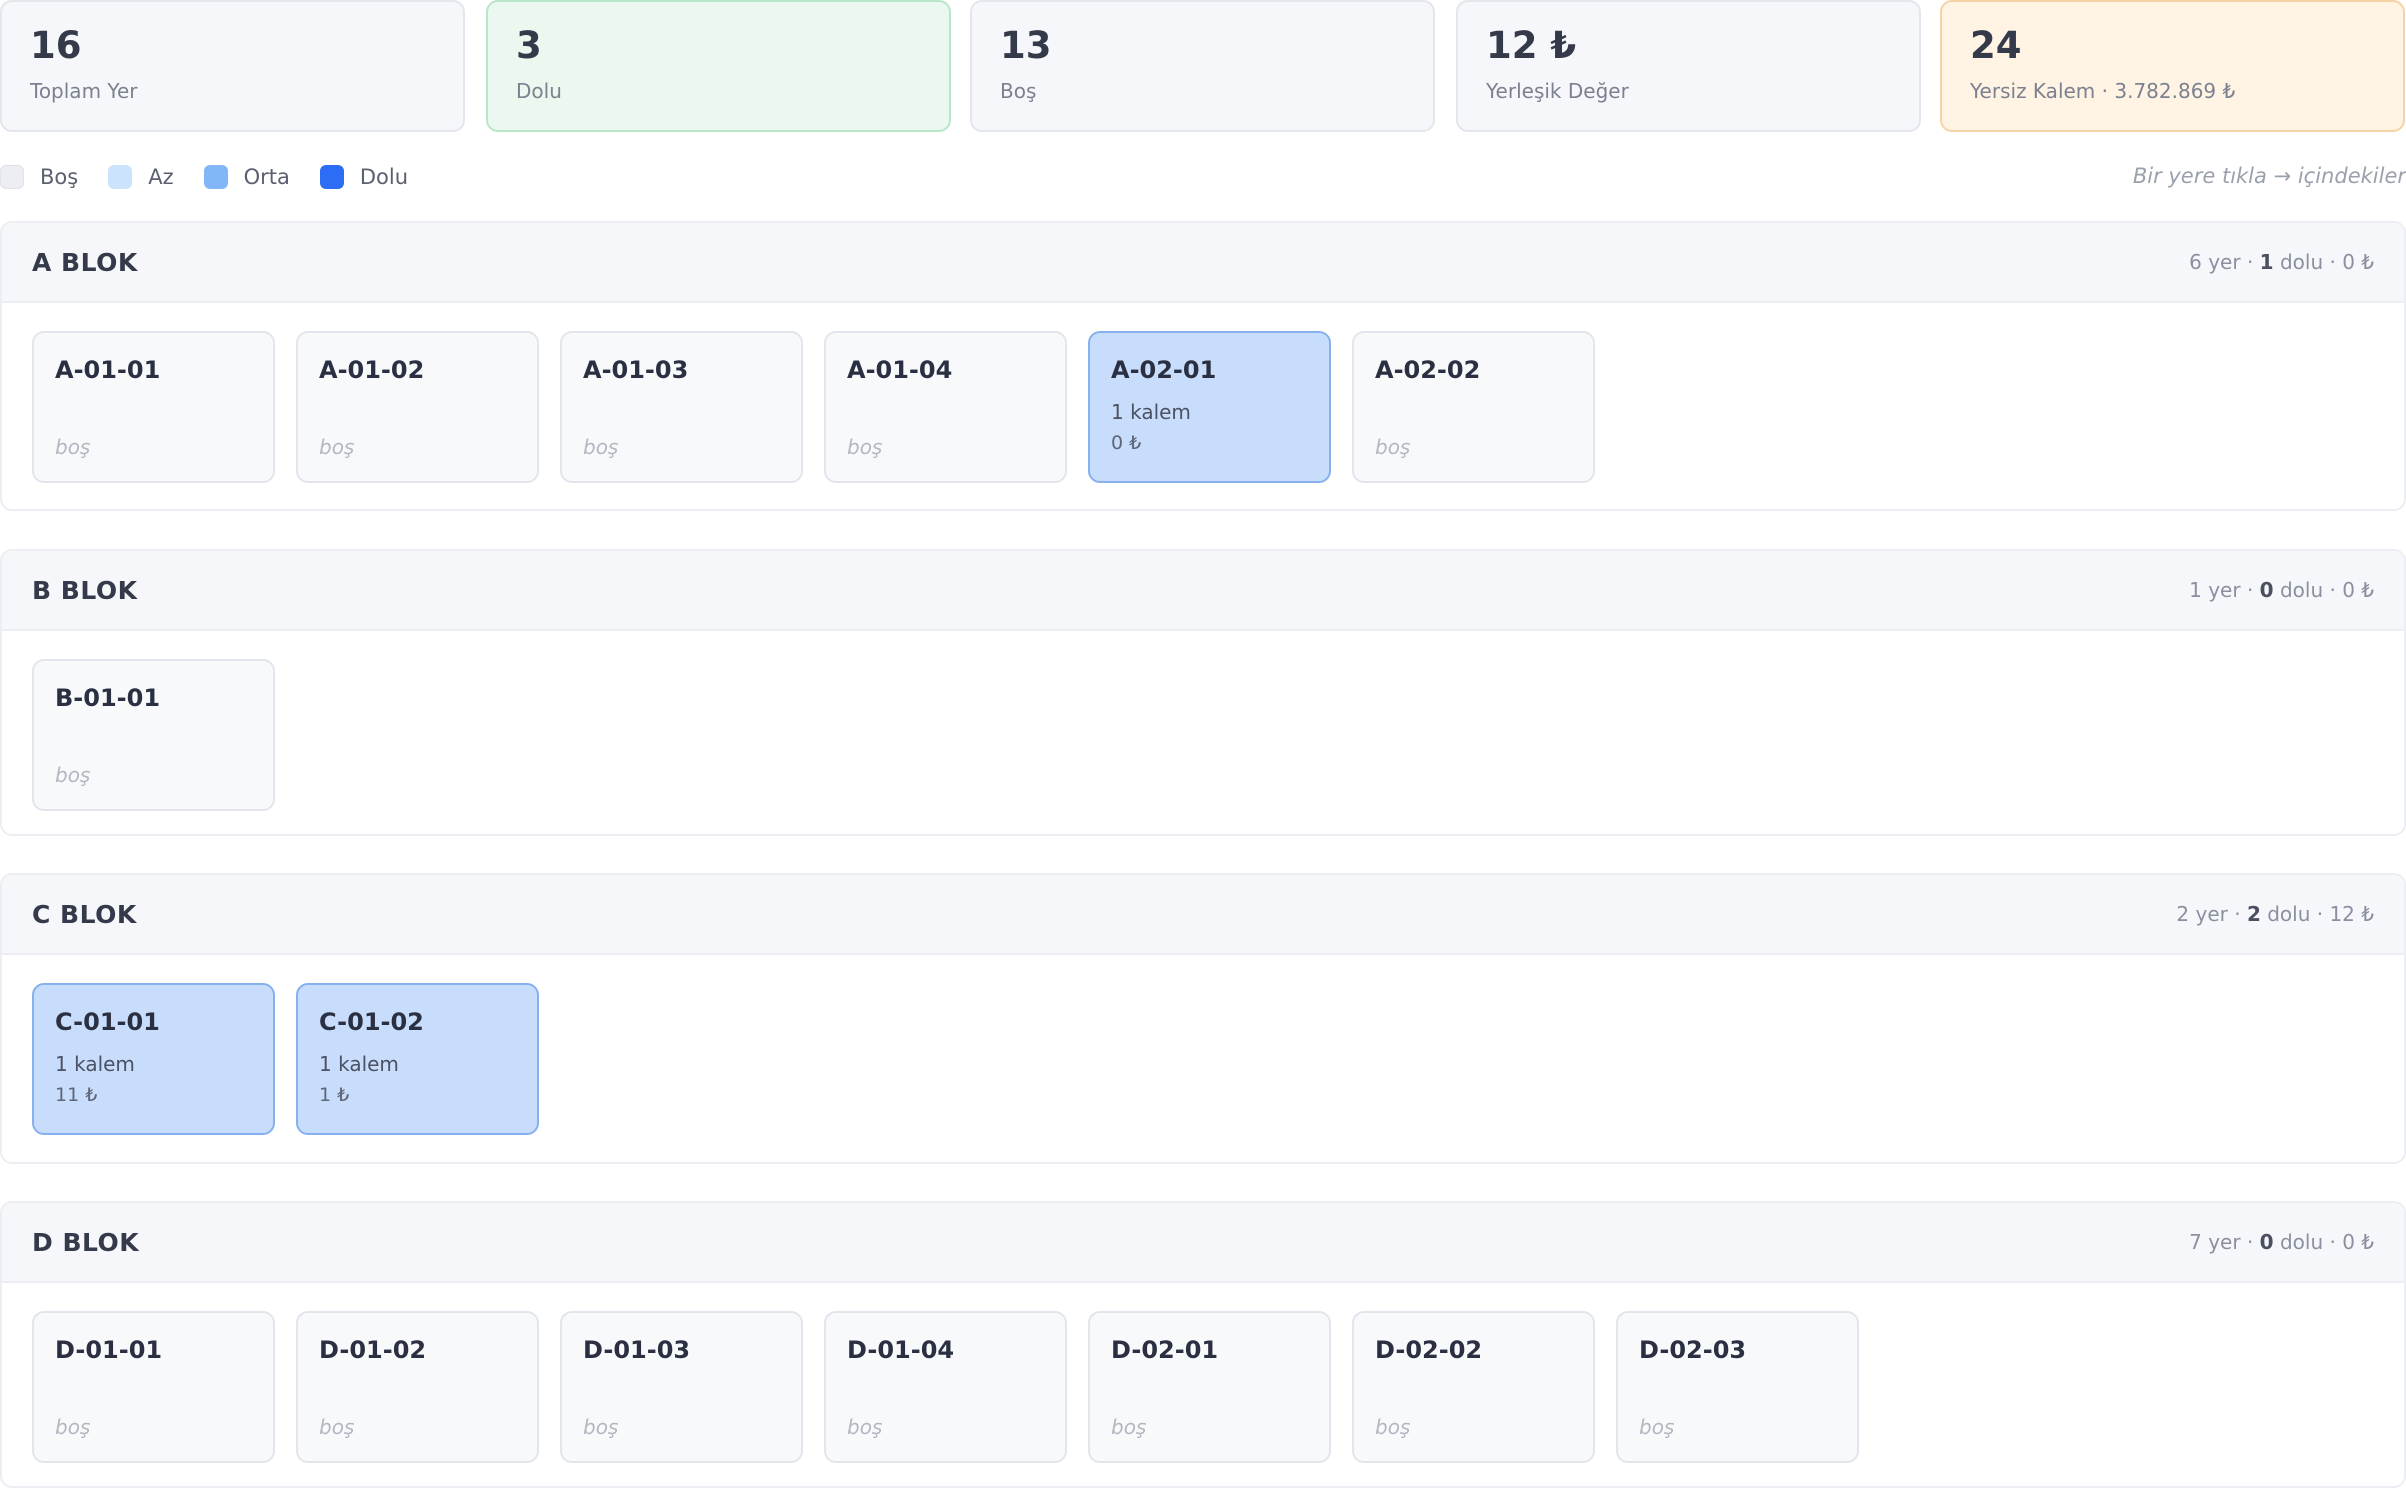 The height and width of the screenshot is (1488, 2406). What do you see at coordinates (1473, 1387) in the screenshot?
I see `slot-card: D-02-02 boş` at bounding box center [1473, 1387].